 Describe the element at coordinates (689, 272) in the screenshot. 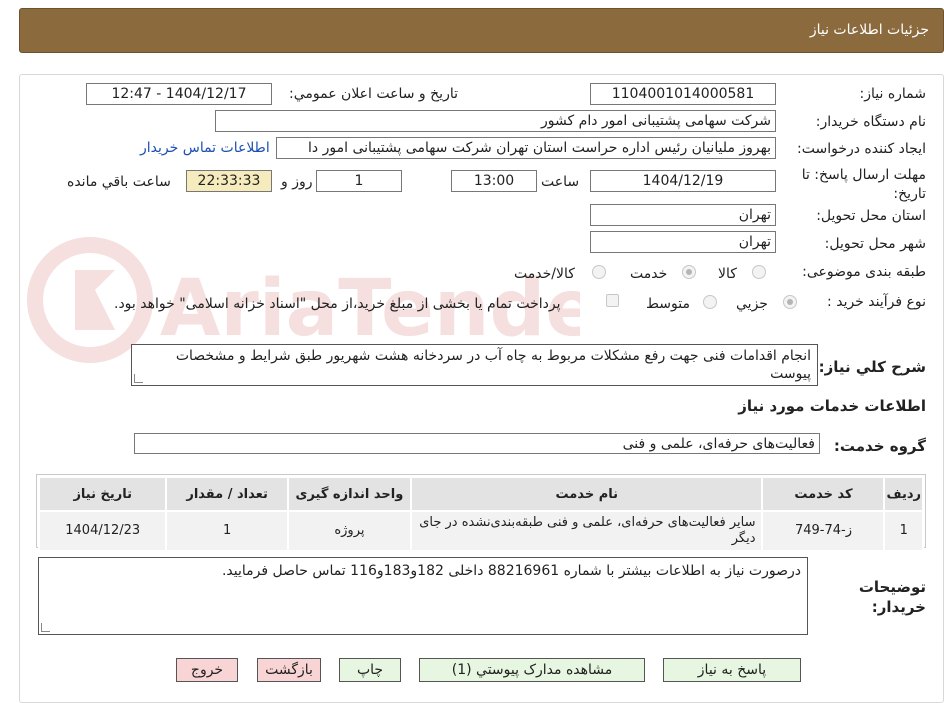

I see `category-radio-service` at that location.